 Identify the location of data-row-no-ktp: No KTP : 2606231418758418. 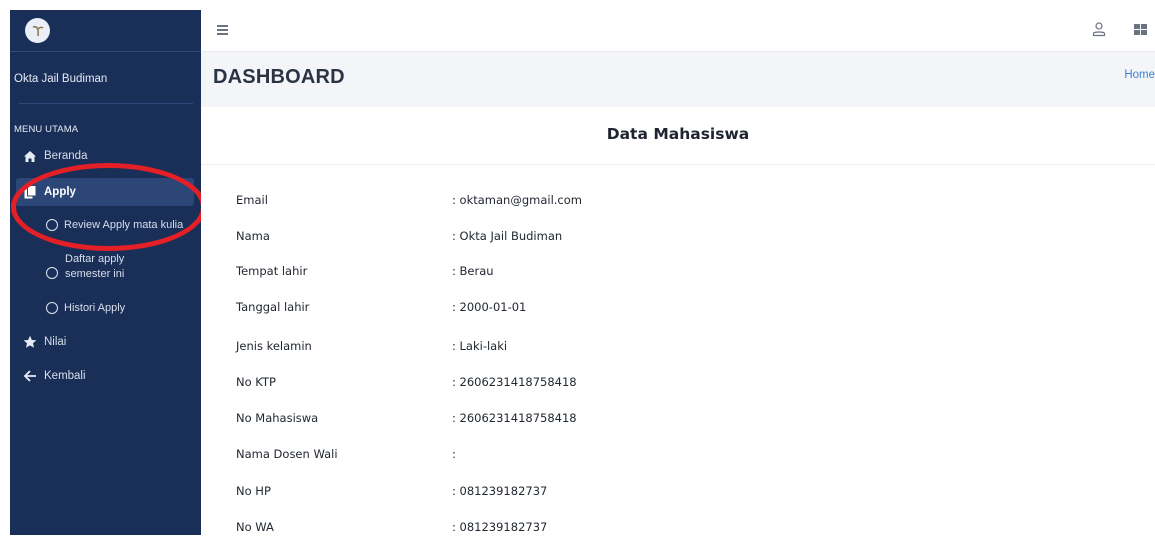
(678, 385).